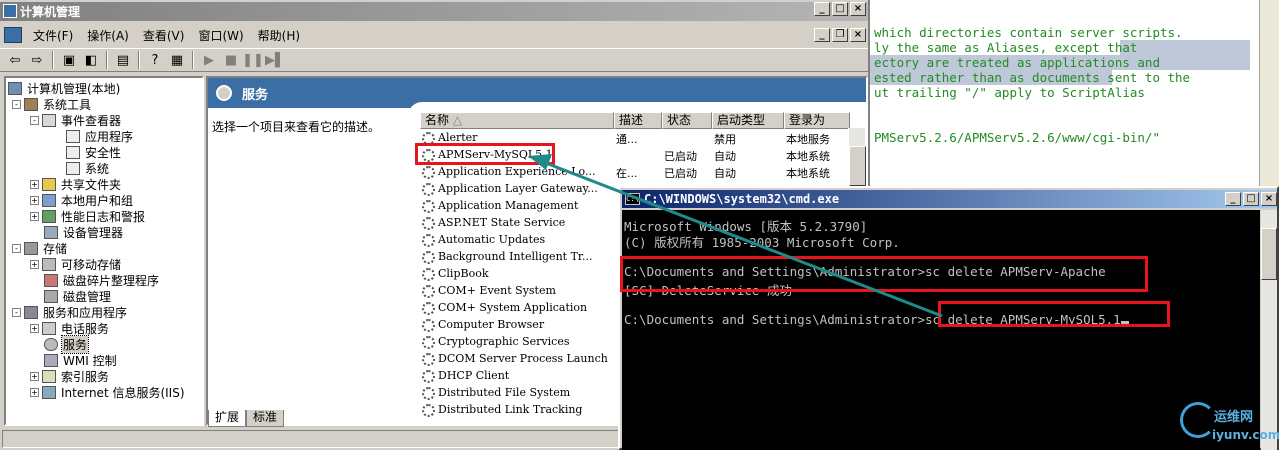 Image resolution: width=1279 pixels, height=450 pixels. What do you see at coordinates (1269, 199) in the screenshot?
I see `cmd-close-button: ×` at bounding box center [1269, 199].